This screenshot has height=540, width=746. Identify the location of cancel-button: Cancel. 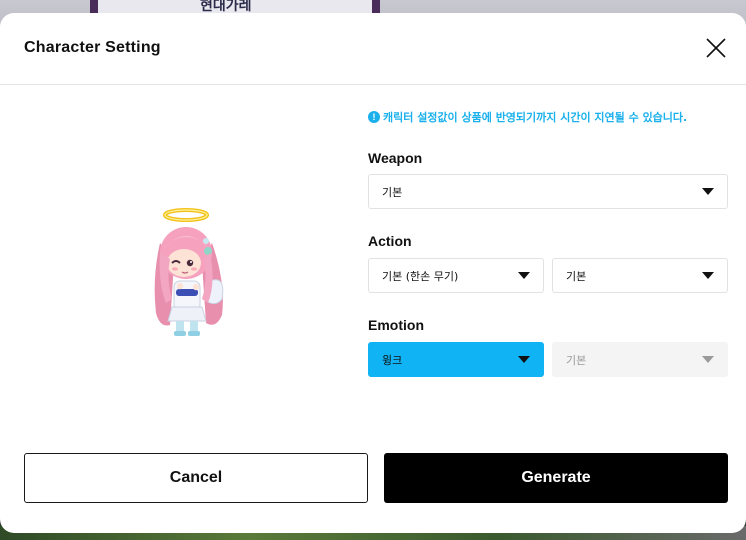
(196, 478).